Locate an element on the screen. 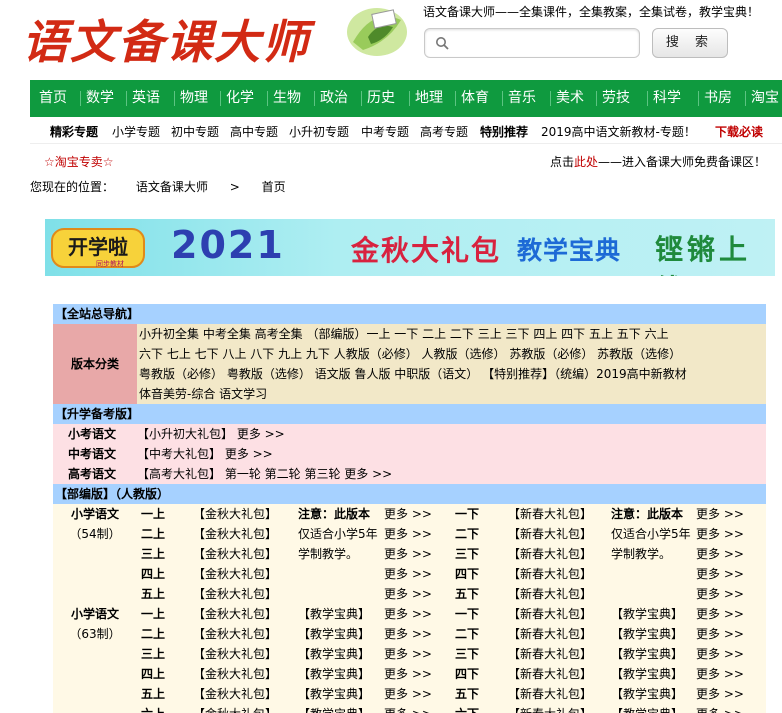 This screenshot has height=713, width=782. site-logo: 语文备课大师 is located at coordinates (166, 39).